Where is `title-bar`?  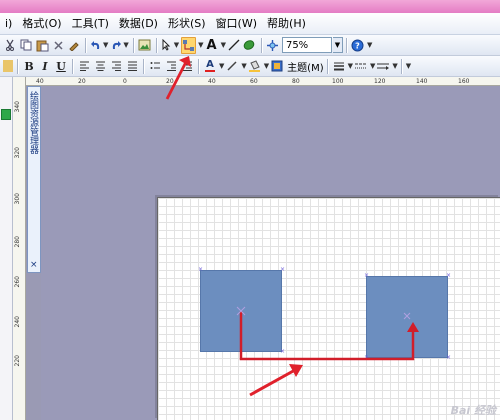 title-bar is located at coordinates (250, 6).